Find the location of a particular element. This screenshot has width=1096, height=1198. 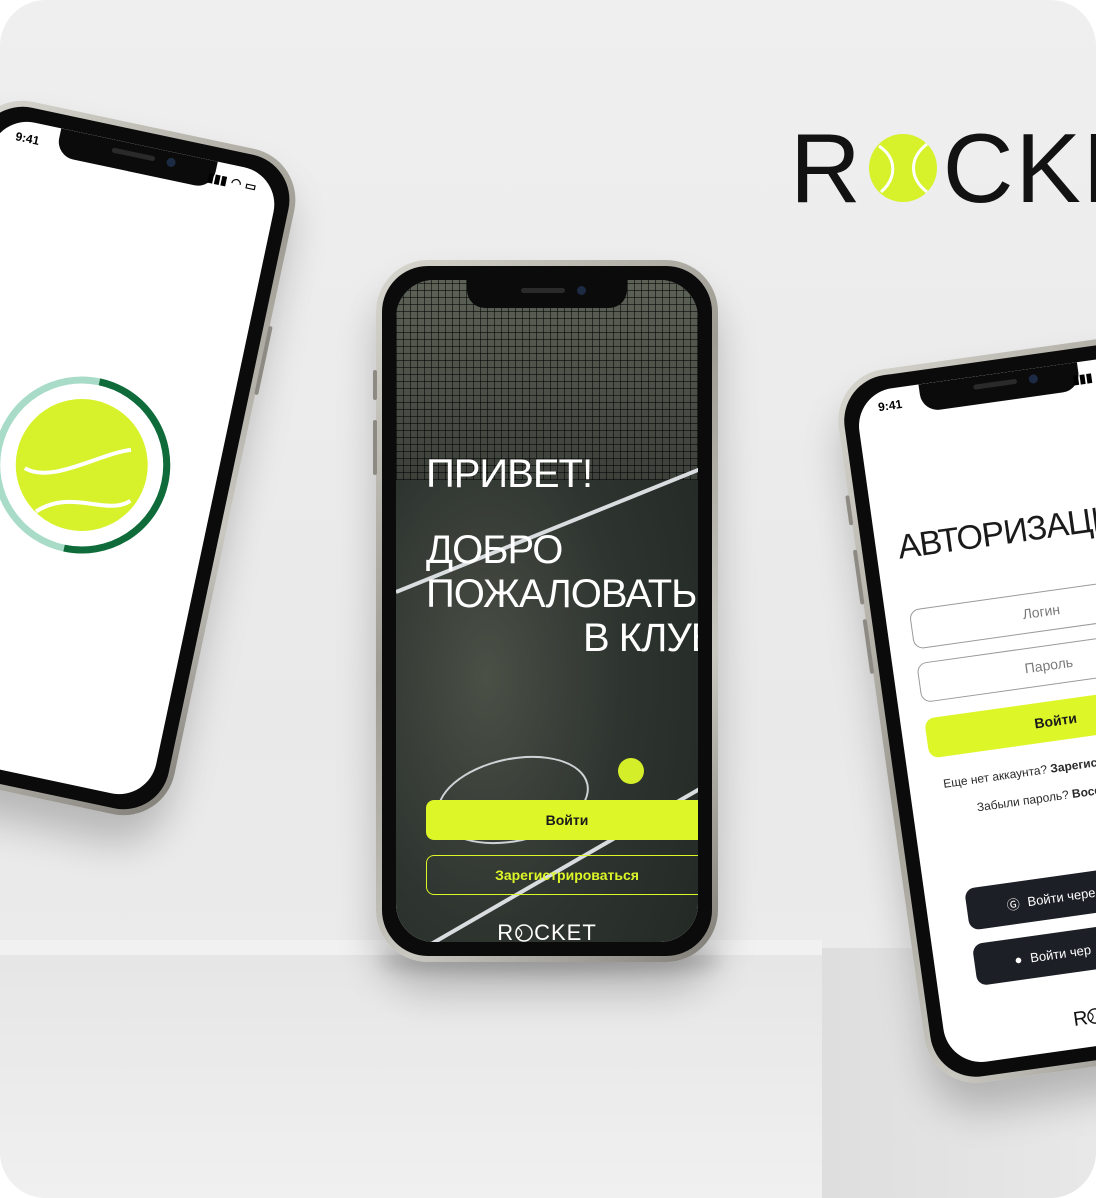

apple-login-label: Войти чер is located at coordinates (1060, 953).